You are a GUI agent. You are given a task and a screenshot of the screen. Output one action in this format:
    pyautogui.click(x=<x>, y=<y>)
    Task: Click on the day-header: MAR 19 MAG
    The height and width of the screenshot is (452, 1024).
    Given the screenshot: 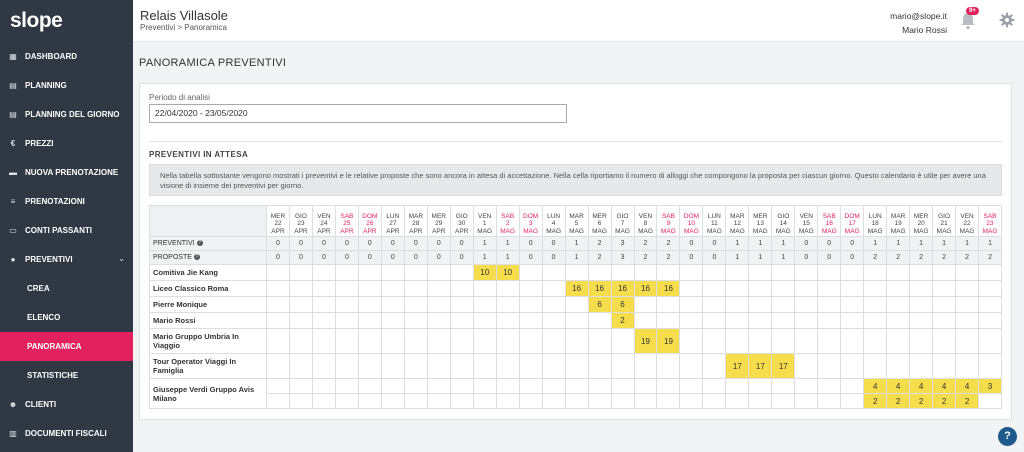 What is the action you would take?
    pyautogui.click(x=898, y=221)
    